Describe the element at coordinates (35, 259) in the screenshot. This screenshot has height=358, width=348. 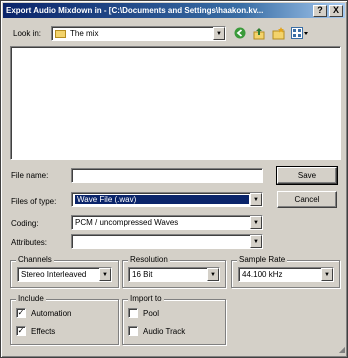
I see `channels-title: Channels` at that location.